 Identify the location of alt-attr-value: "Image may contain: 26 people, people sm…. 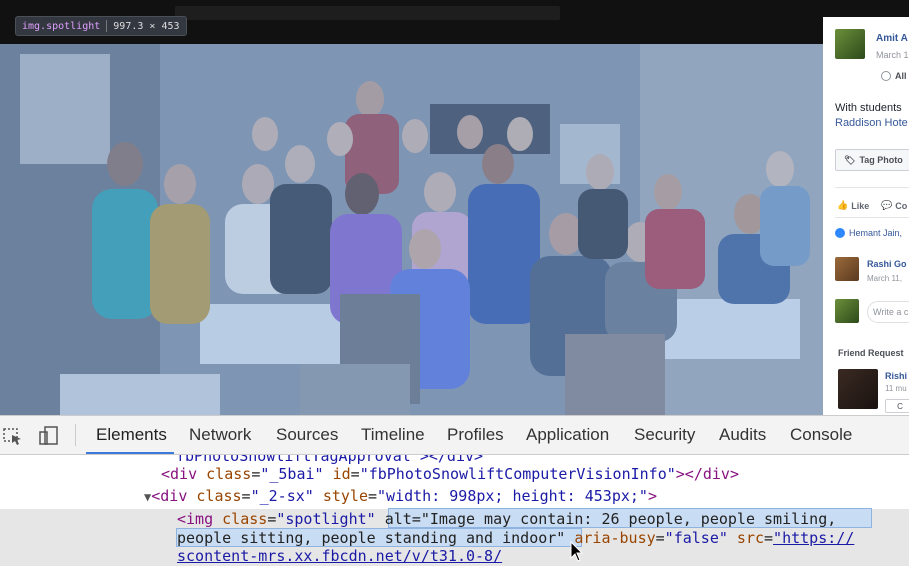
(628, 519).